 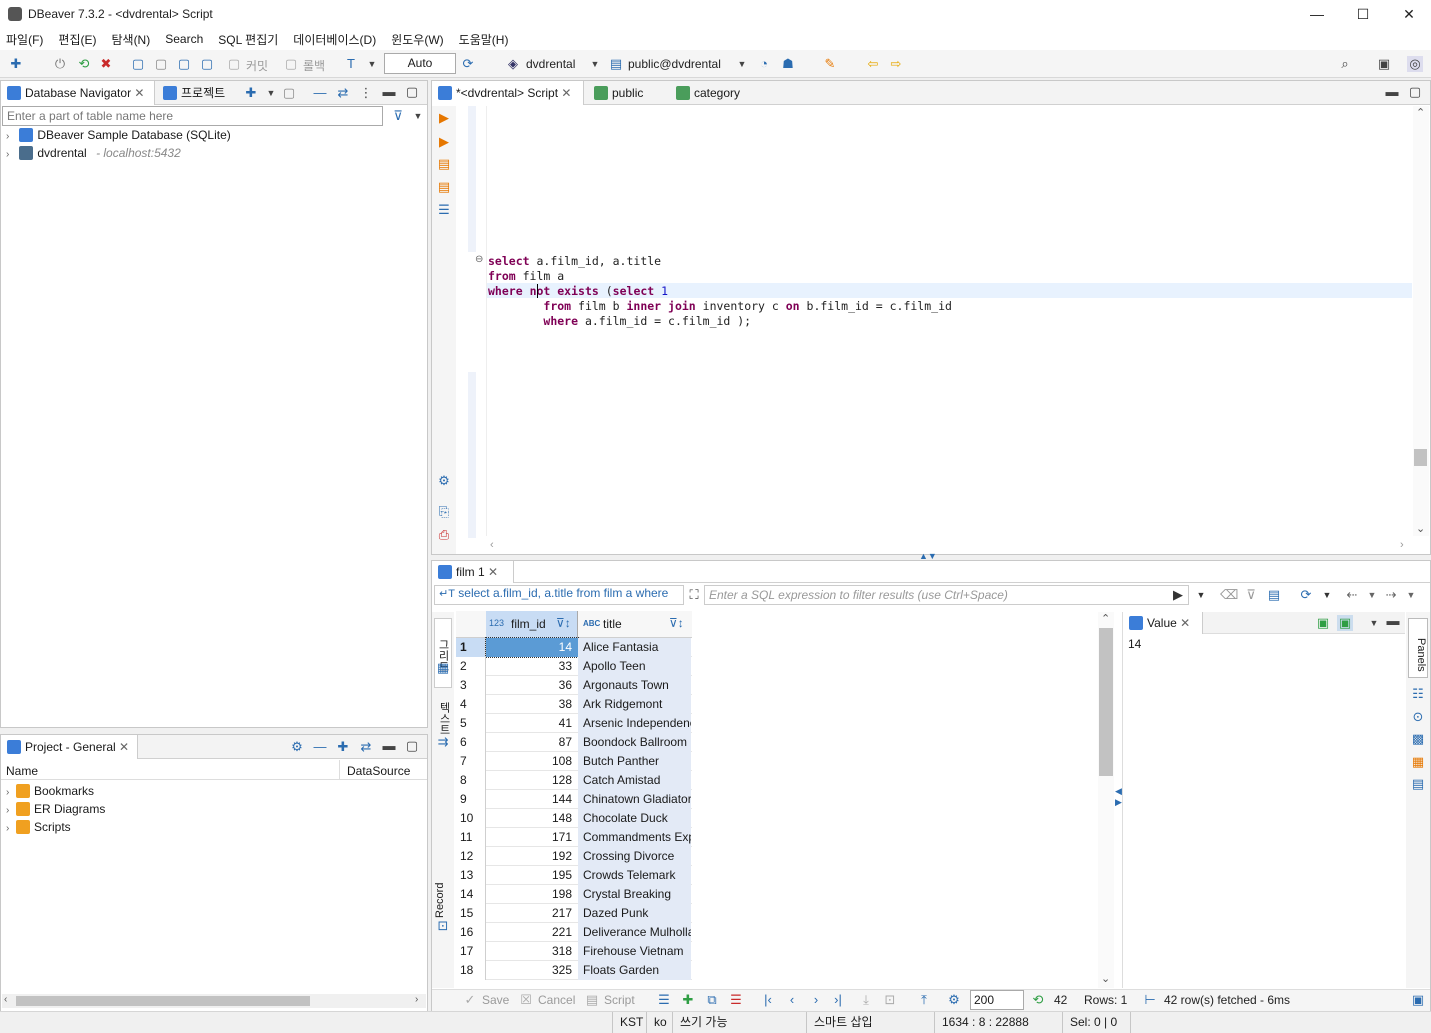 What do you see at coordinates (792, 1000) in the screenshot?
I see `previous-row-icon: ‹` at bounding box center [792, 1000].